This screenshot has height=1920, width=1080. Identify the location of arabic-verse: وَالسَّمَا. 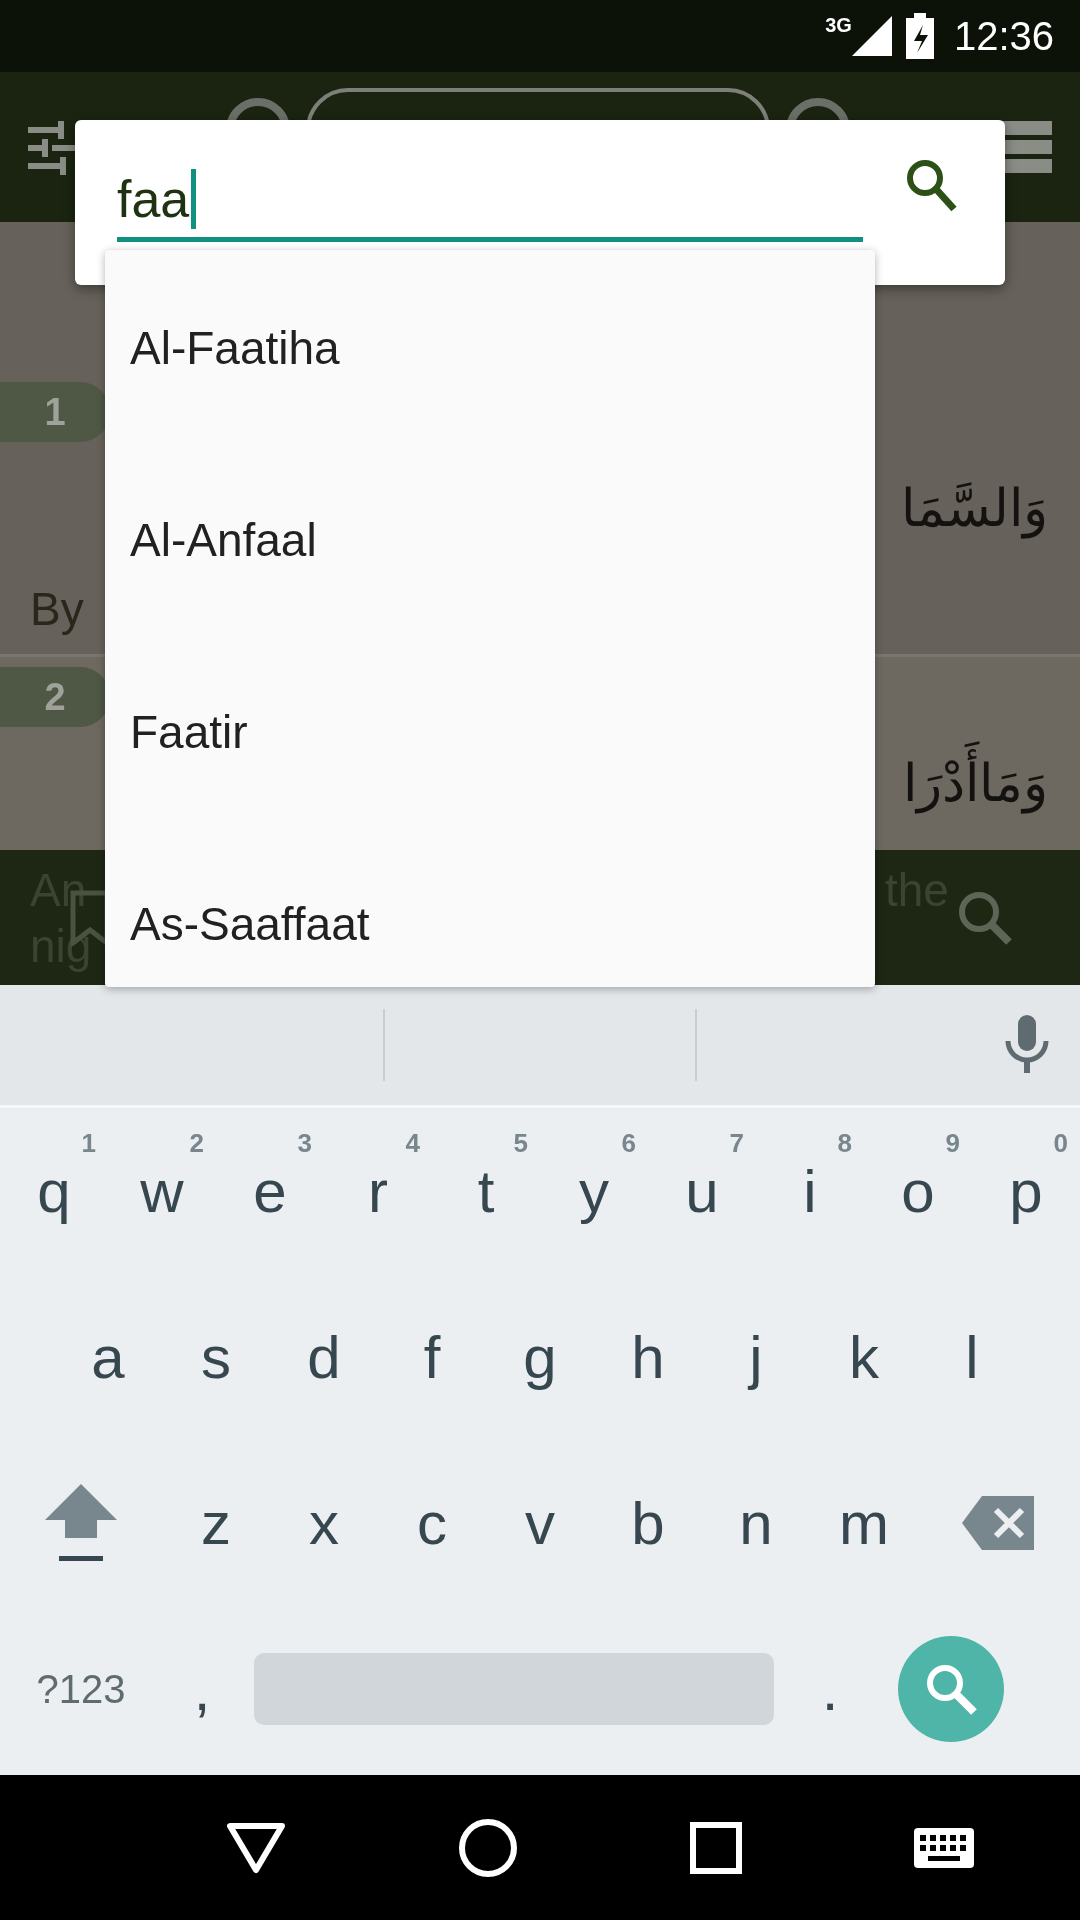
(974, 509).